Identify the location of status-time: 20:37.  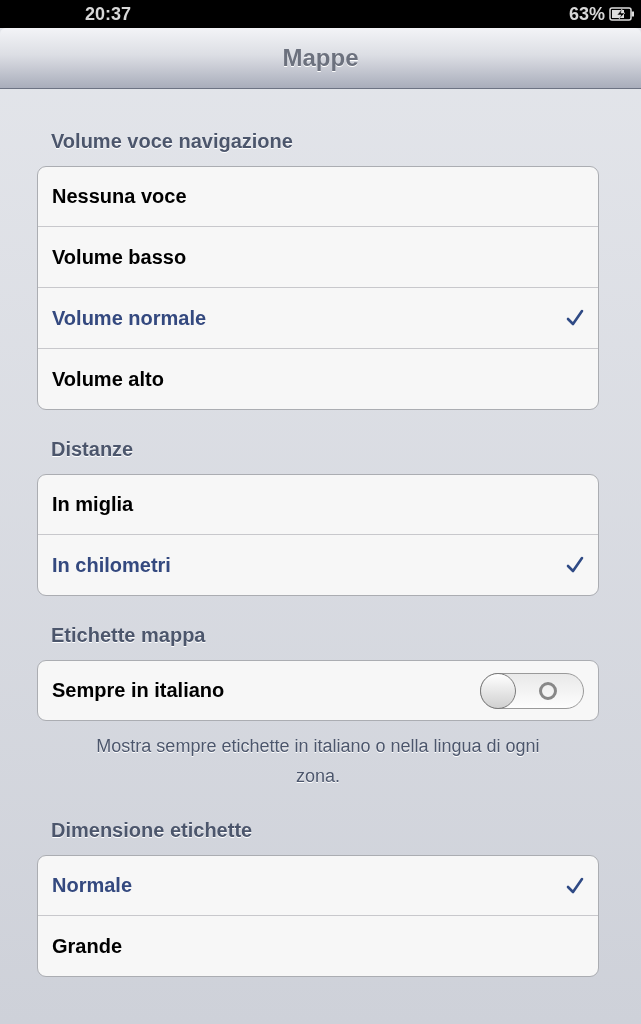
(108, 14).